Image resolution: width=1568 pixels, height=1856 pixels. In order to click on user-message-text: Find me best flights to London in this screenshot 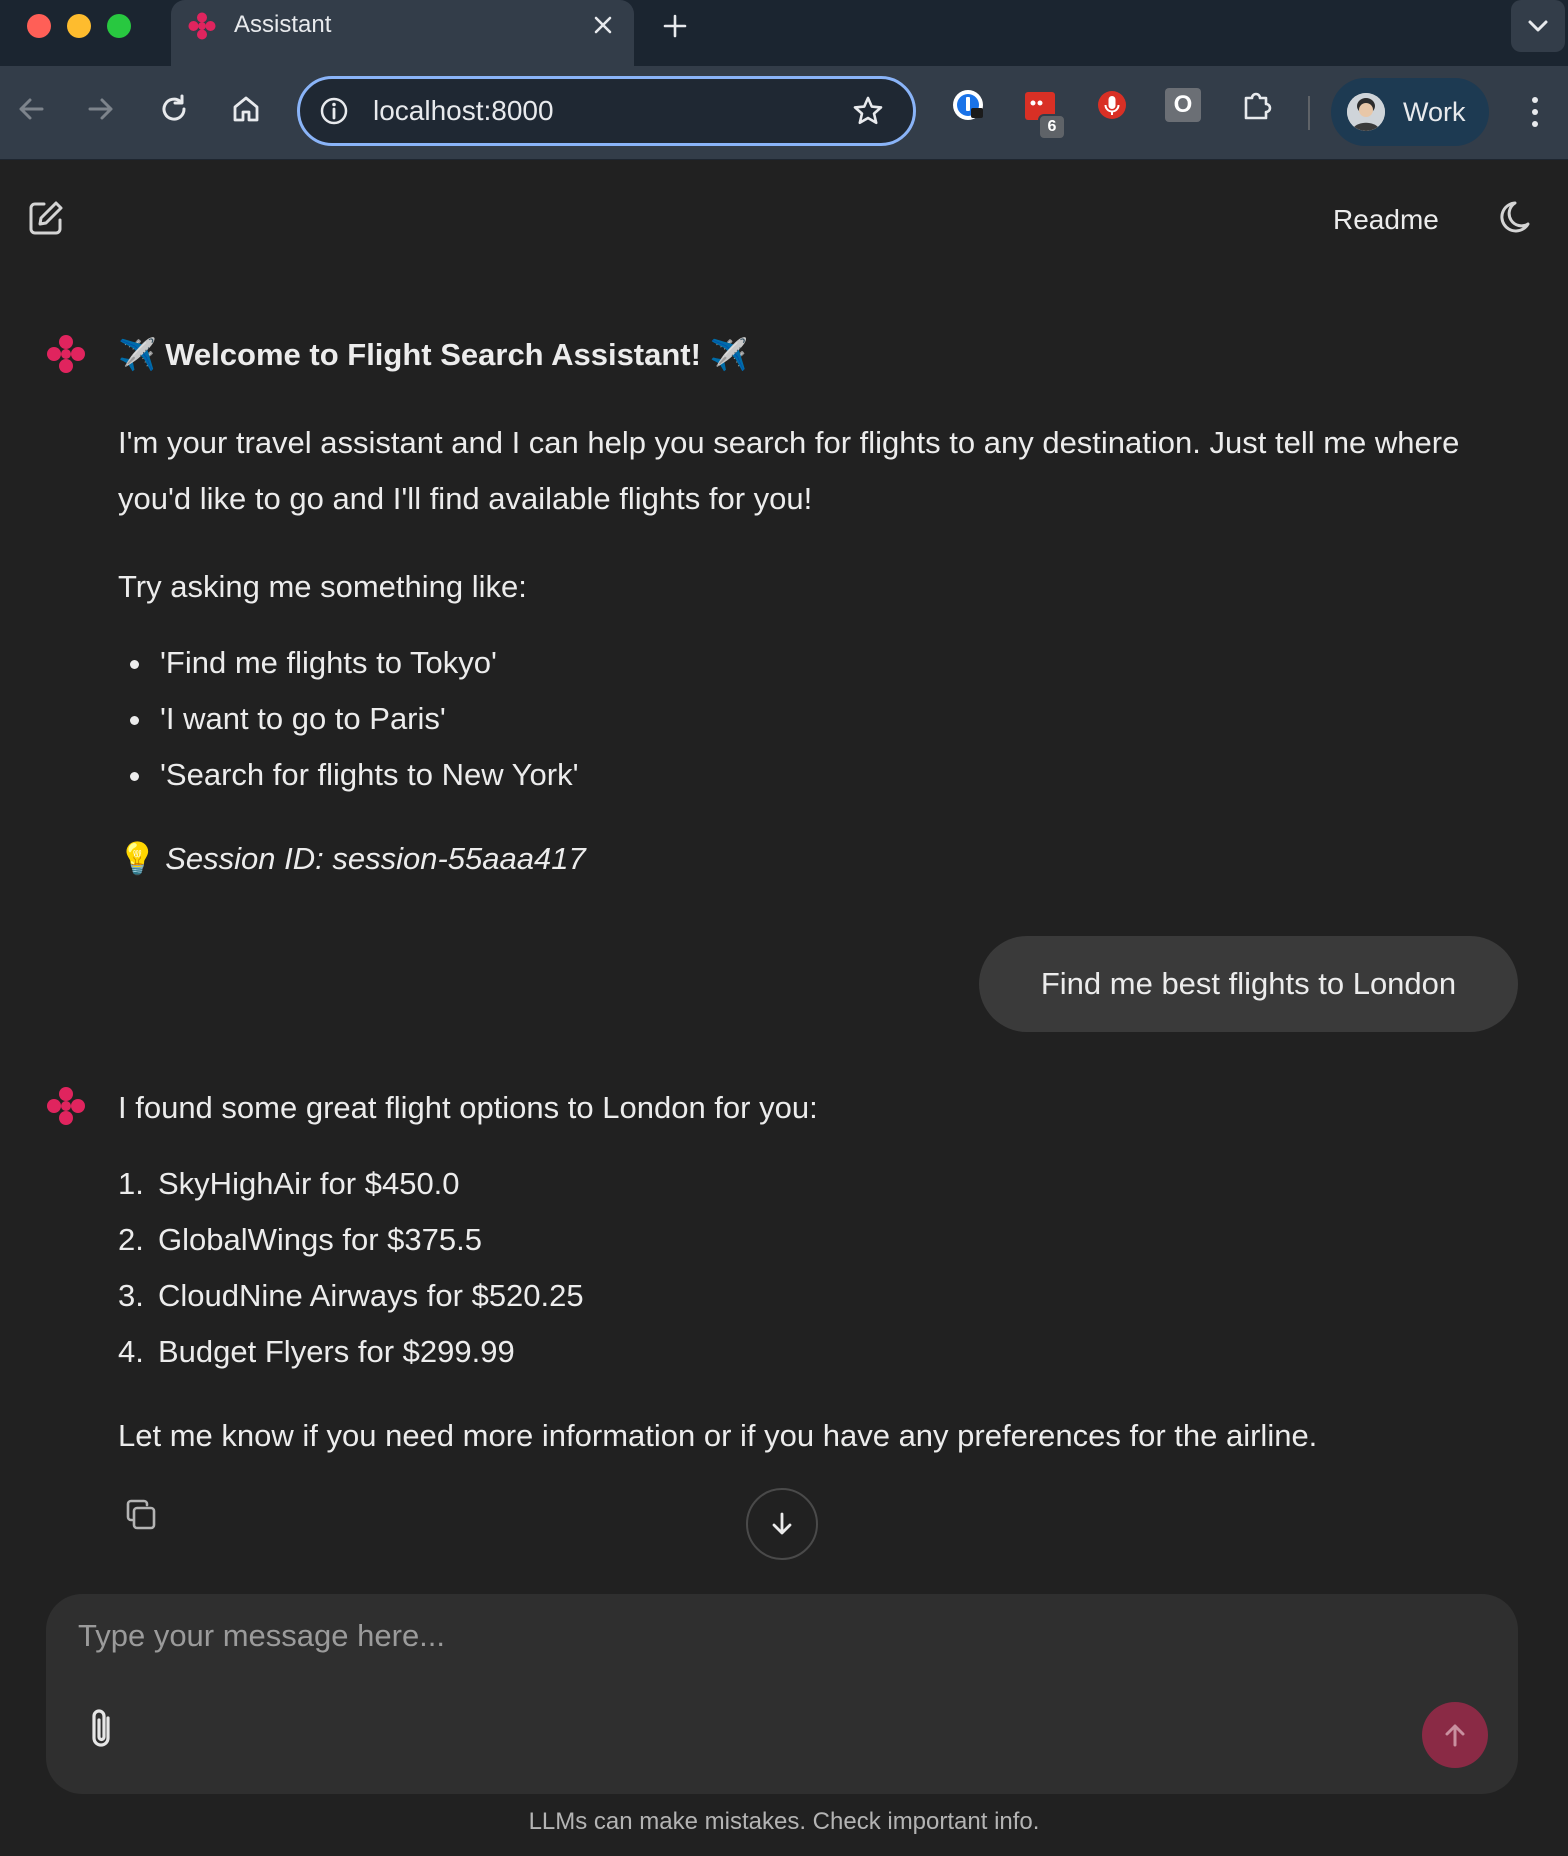, I will do `click(1248, 983)`.